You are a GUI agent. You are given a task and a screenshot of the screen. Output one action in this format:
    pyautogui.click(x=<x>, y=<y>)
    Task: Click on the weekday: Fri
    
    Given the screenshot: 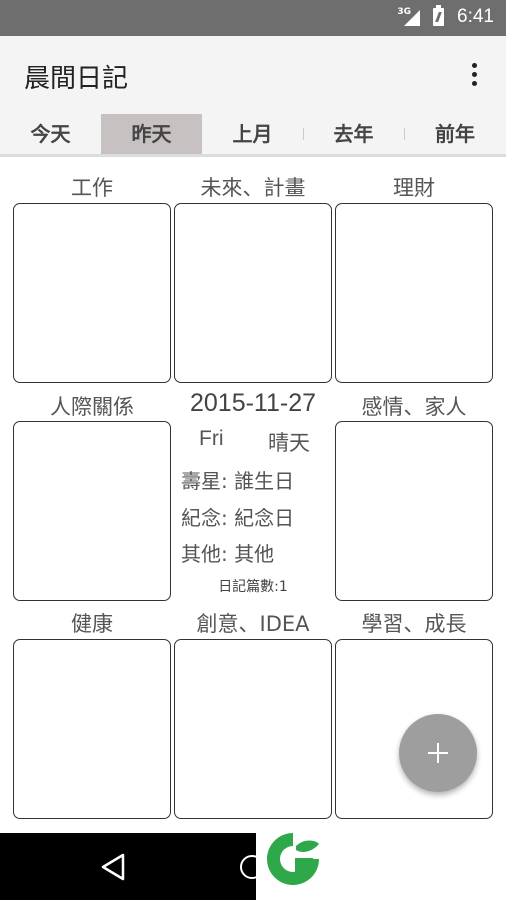 What is the action you would take?
    pyautogui.click(x=211, y=438)
    